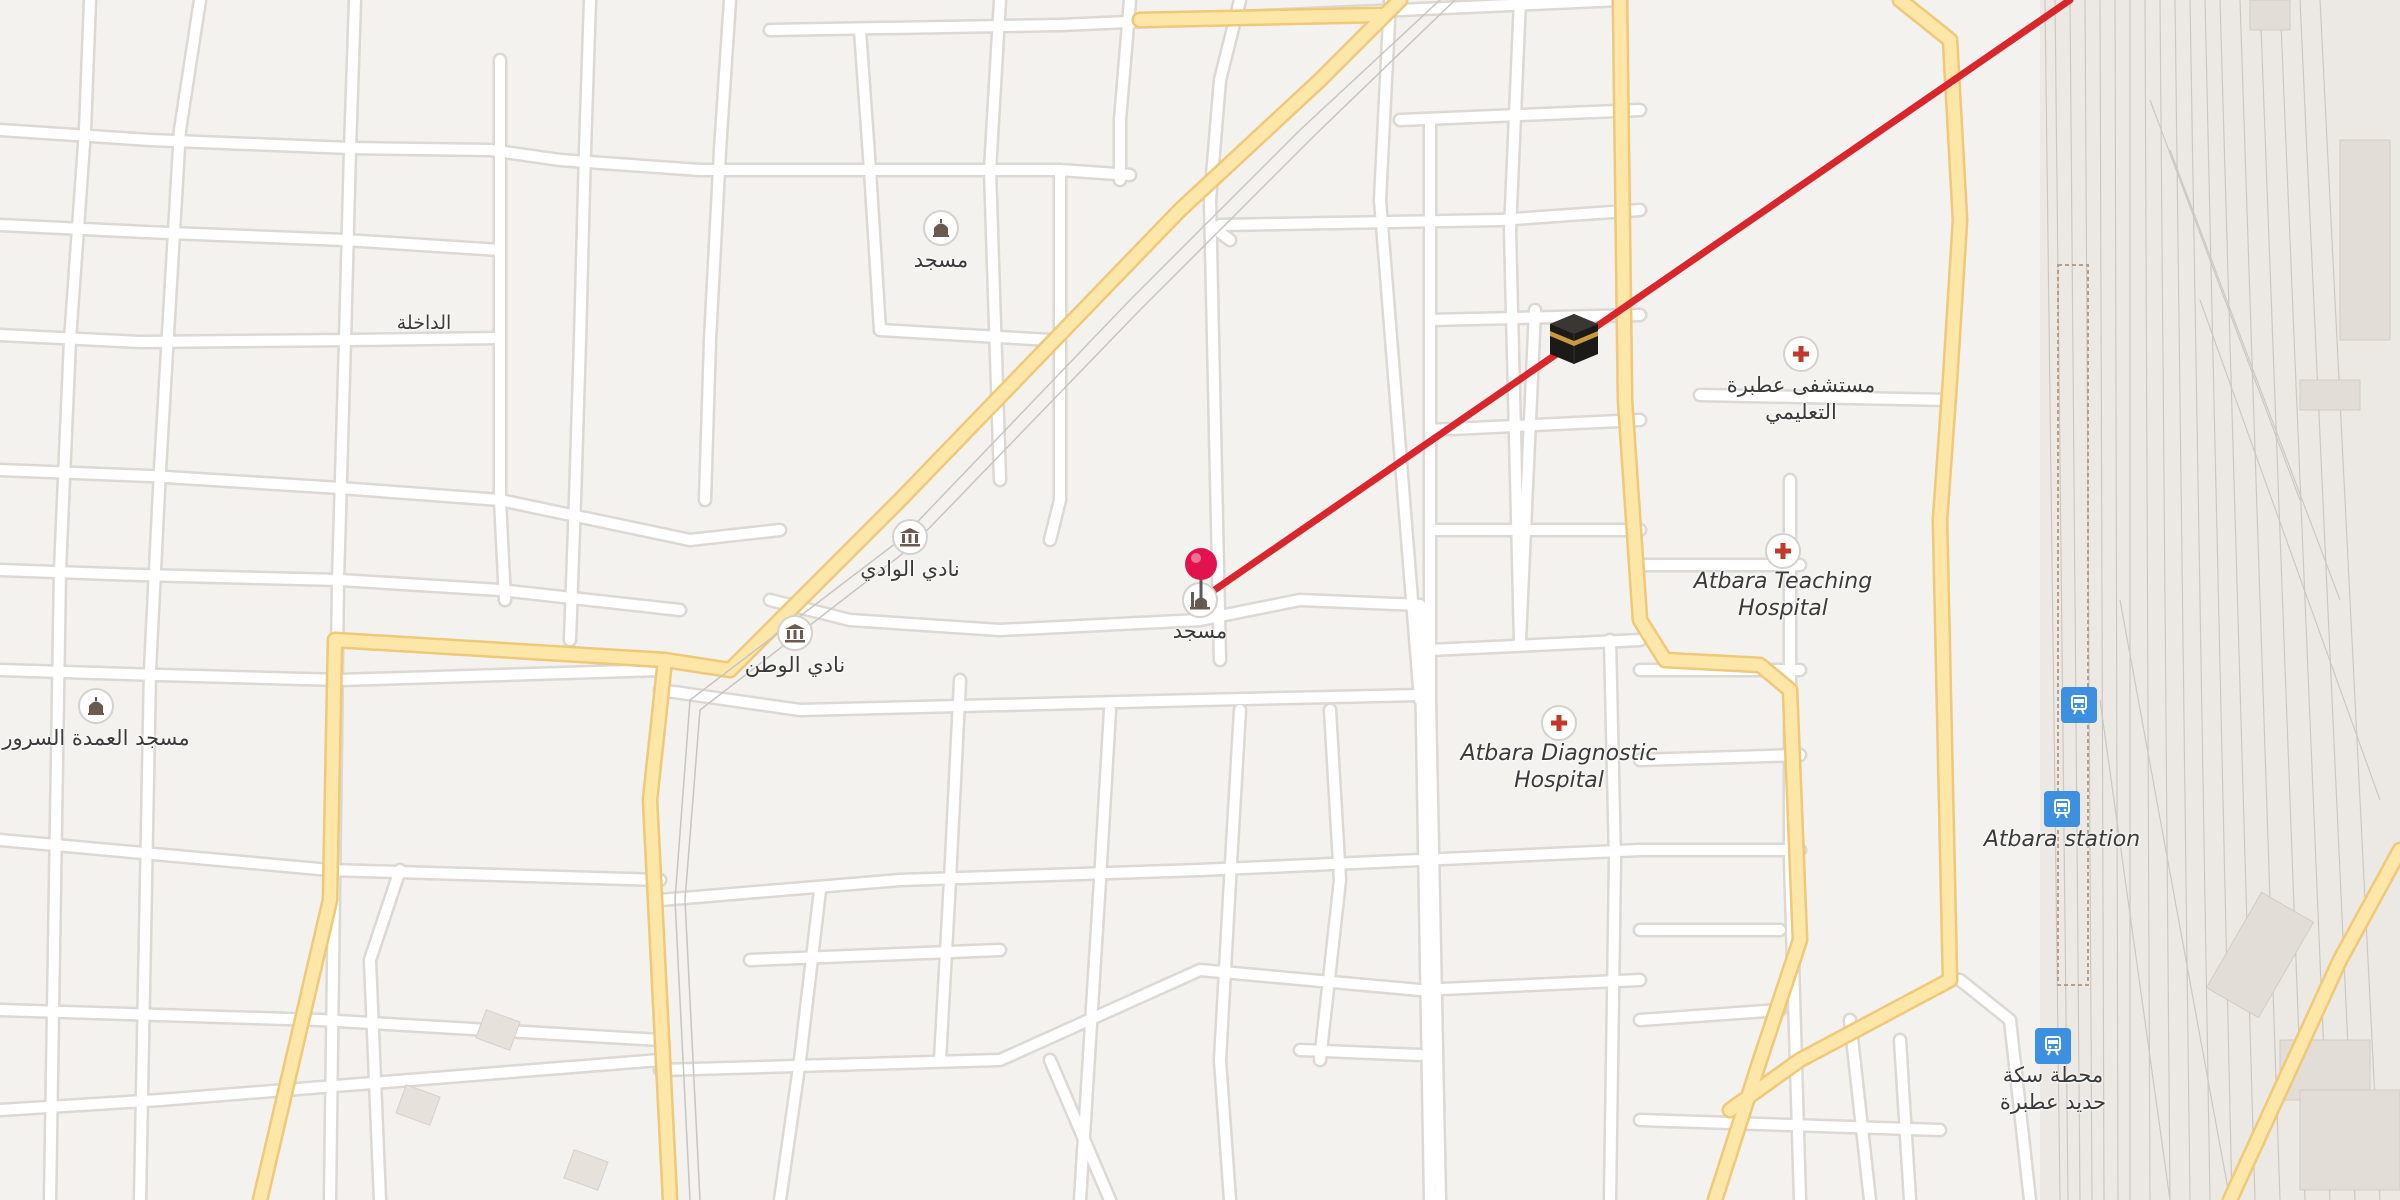  Describe the element at coordinates (1783, 595) in the screenshot. I see `hospital-label: Atbara Teaching Hospital` at that location.